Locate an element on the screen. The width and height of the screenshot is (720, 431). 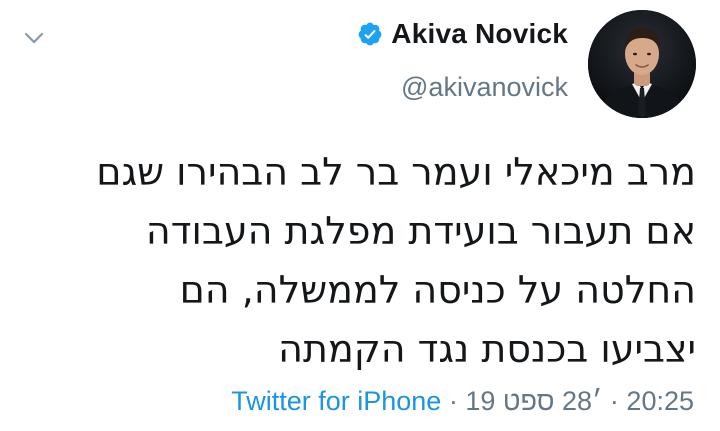
avatar-photo is located at coordinates (642, 64).